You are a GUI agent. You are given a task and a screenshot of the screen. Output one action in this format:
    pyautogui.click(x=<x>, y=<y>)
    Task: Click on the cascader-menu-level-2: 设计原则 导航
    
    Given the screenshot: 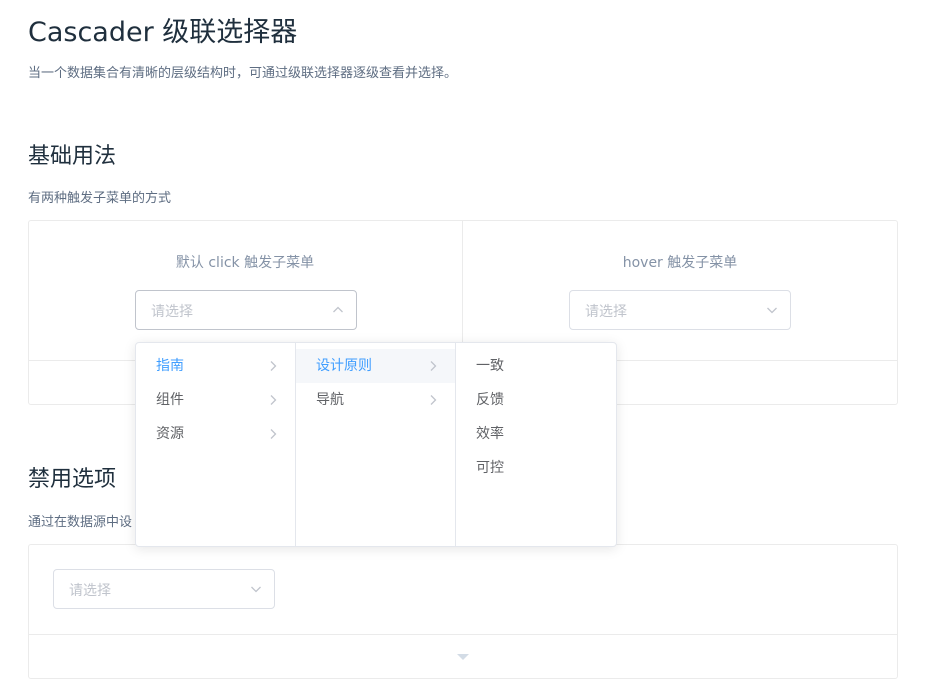 What is the action you would take?
    pyautogui.click(x=376, y=444)
    